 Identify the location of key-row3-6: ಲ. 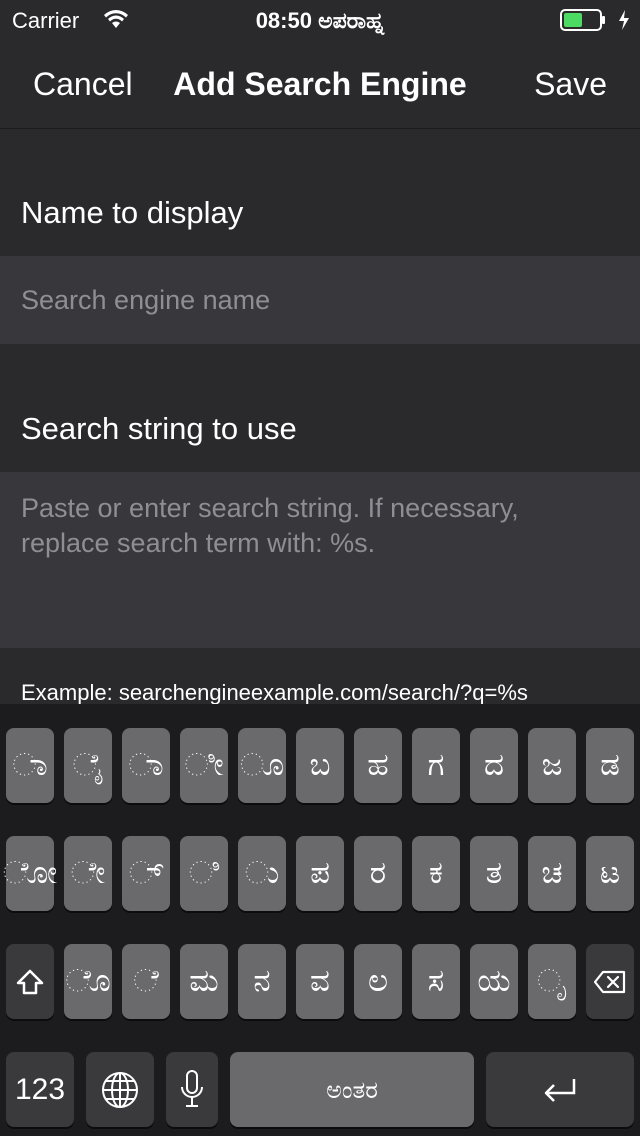
(378, 981).